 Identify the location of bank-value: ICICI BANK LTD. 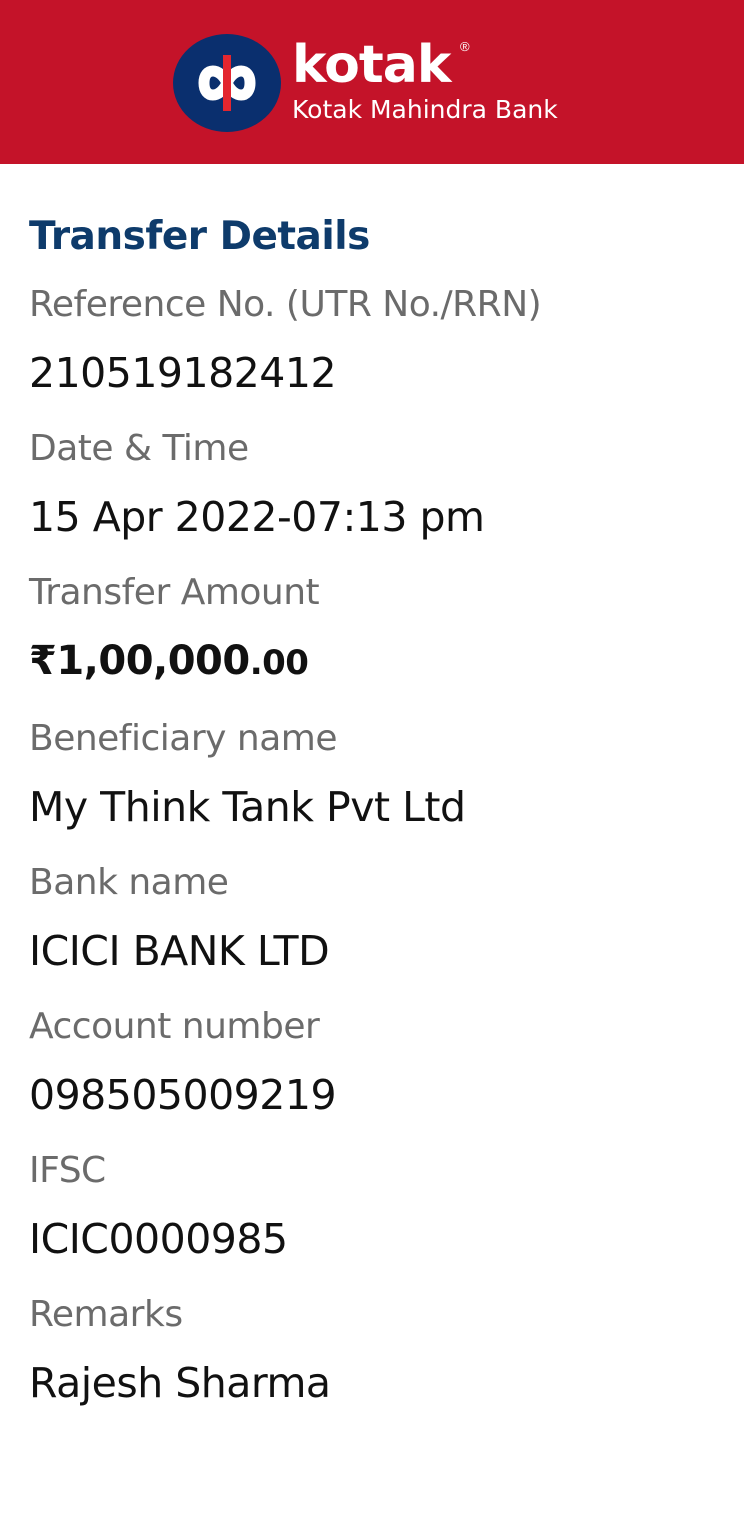
(179, 951).